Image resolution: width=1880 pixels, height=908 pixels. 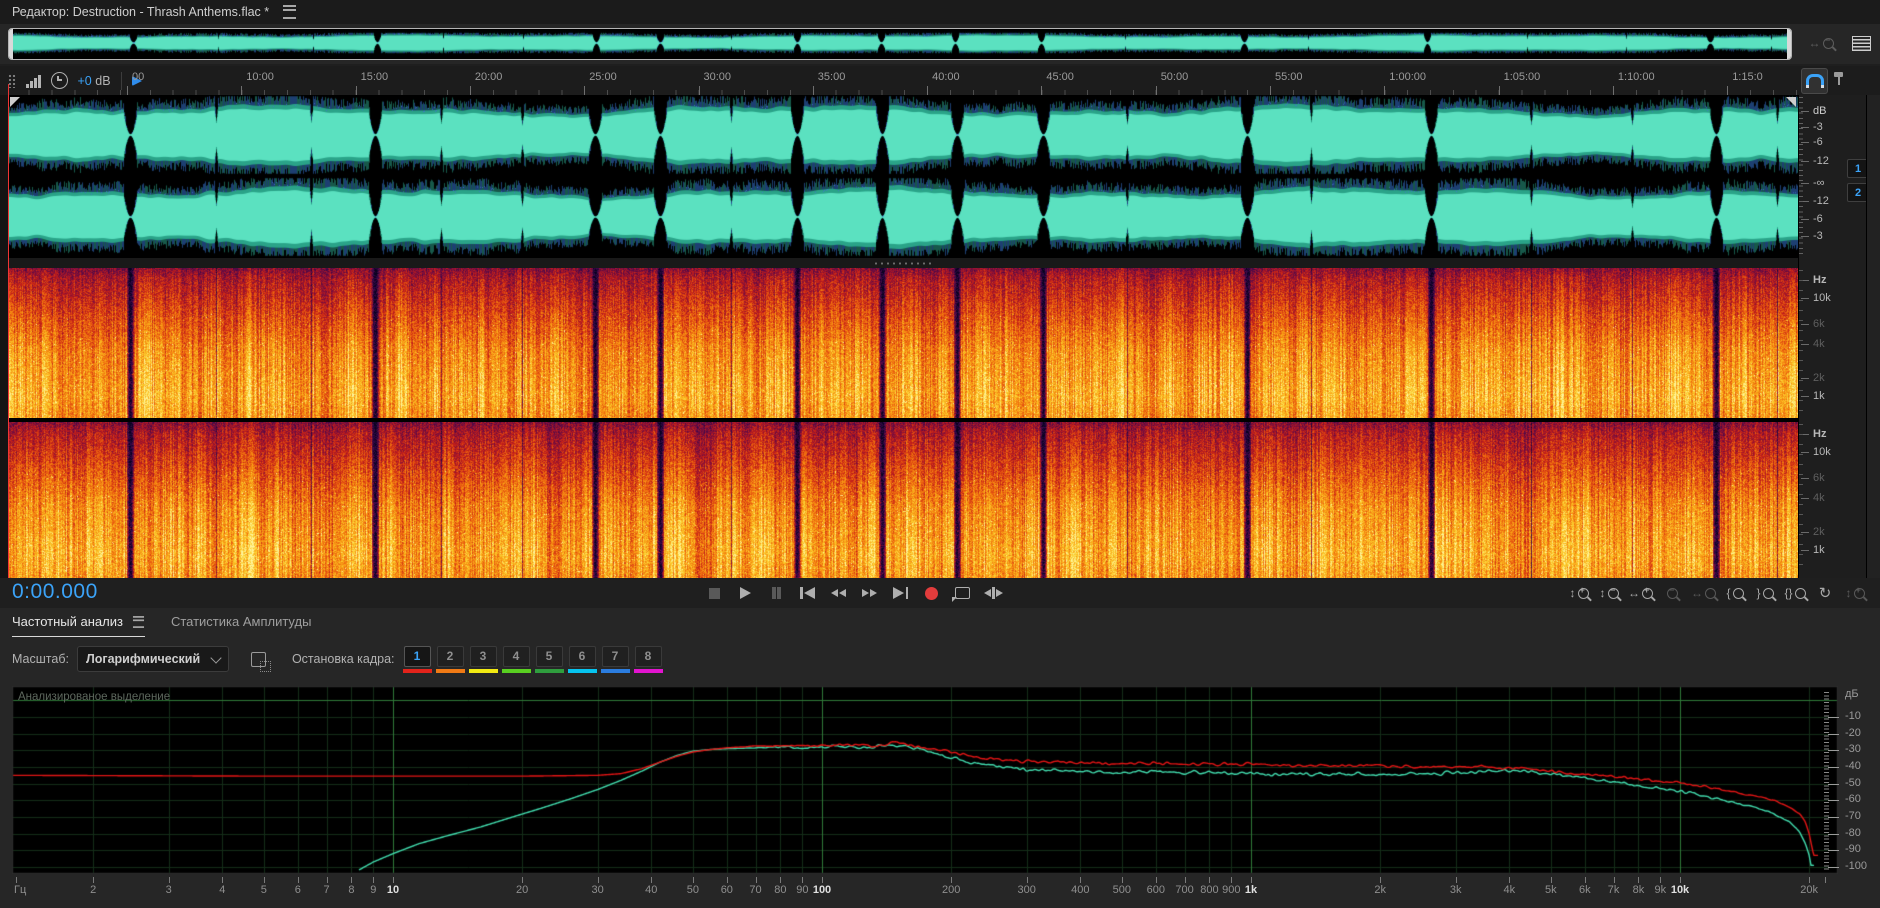 I want to click on fast-forward-button, so click(x=869, y=593).